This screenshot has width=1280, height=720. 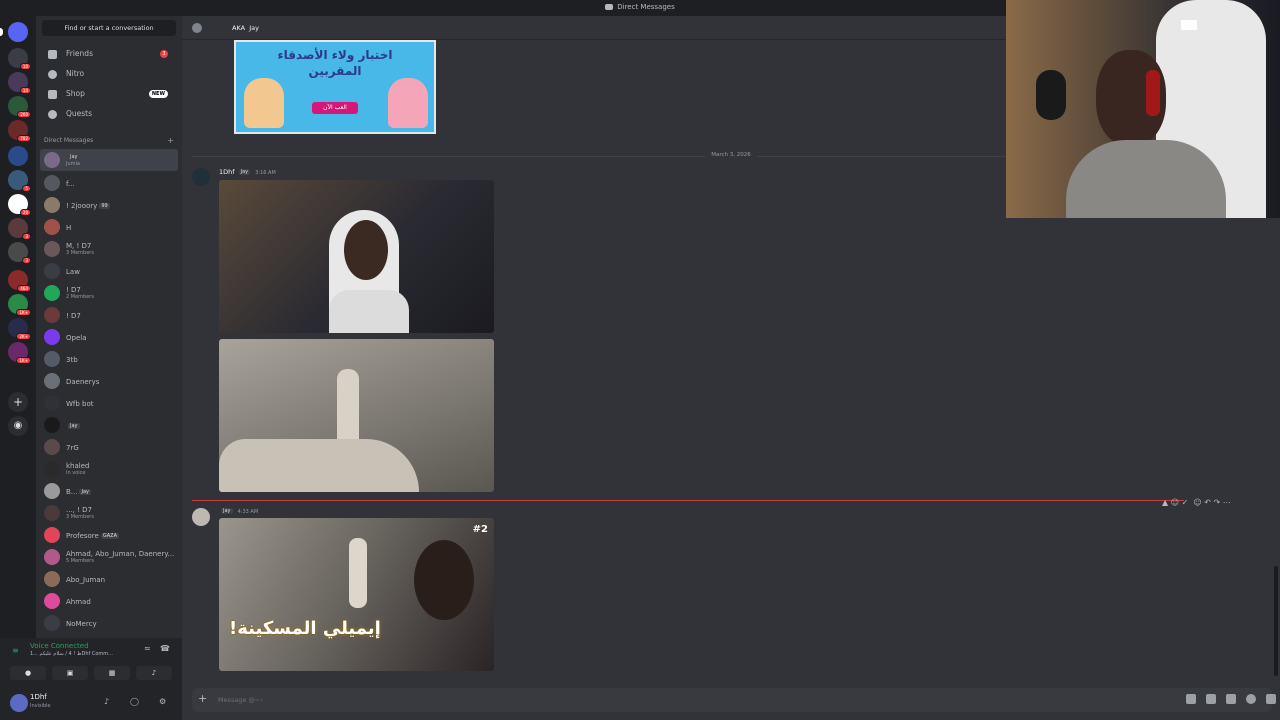 What do you see at coordinates (19, 205) in the screenshot?
I see `server-icon: 20` at bounding box center [19, 205].